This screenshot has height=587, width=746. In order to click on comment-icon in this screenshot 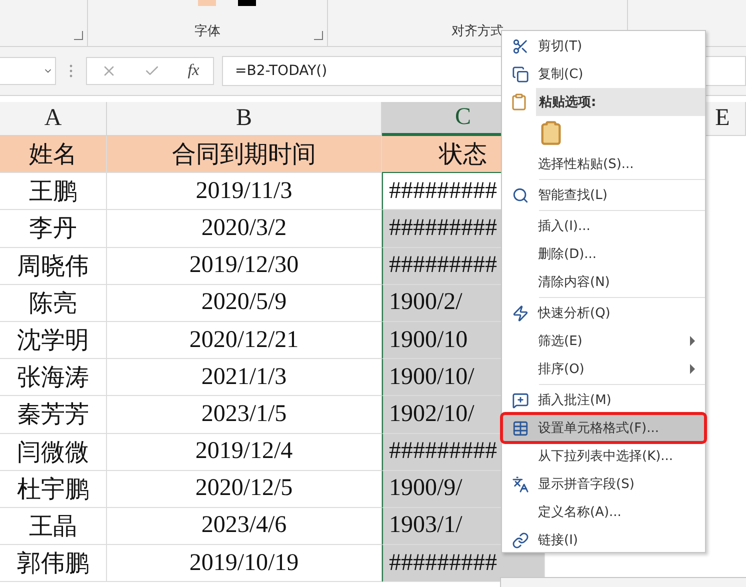, I will do `click(520, 400)`.